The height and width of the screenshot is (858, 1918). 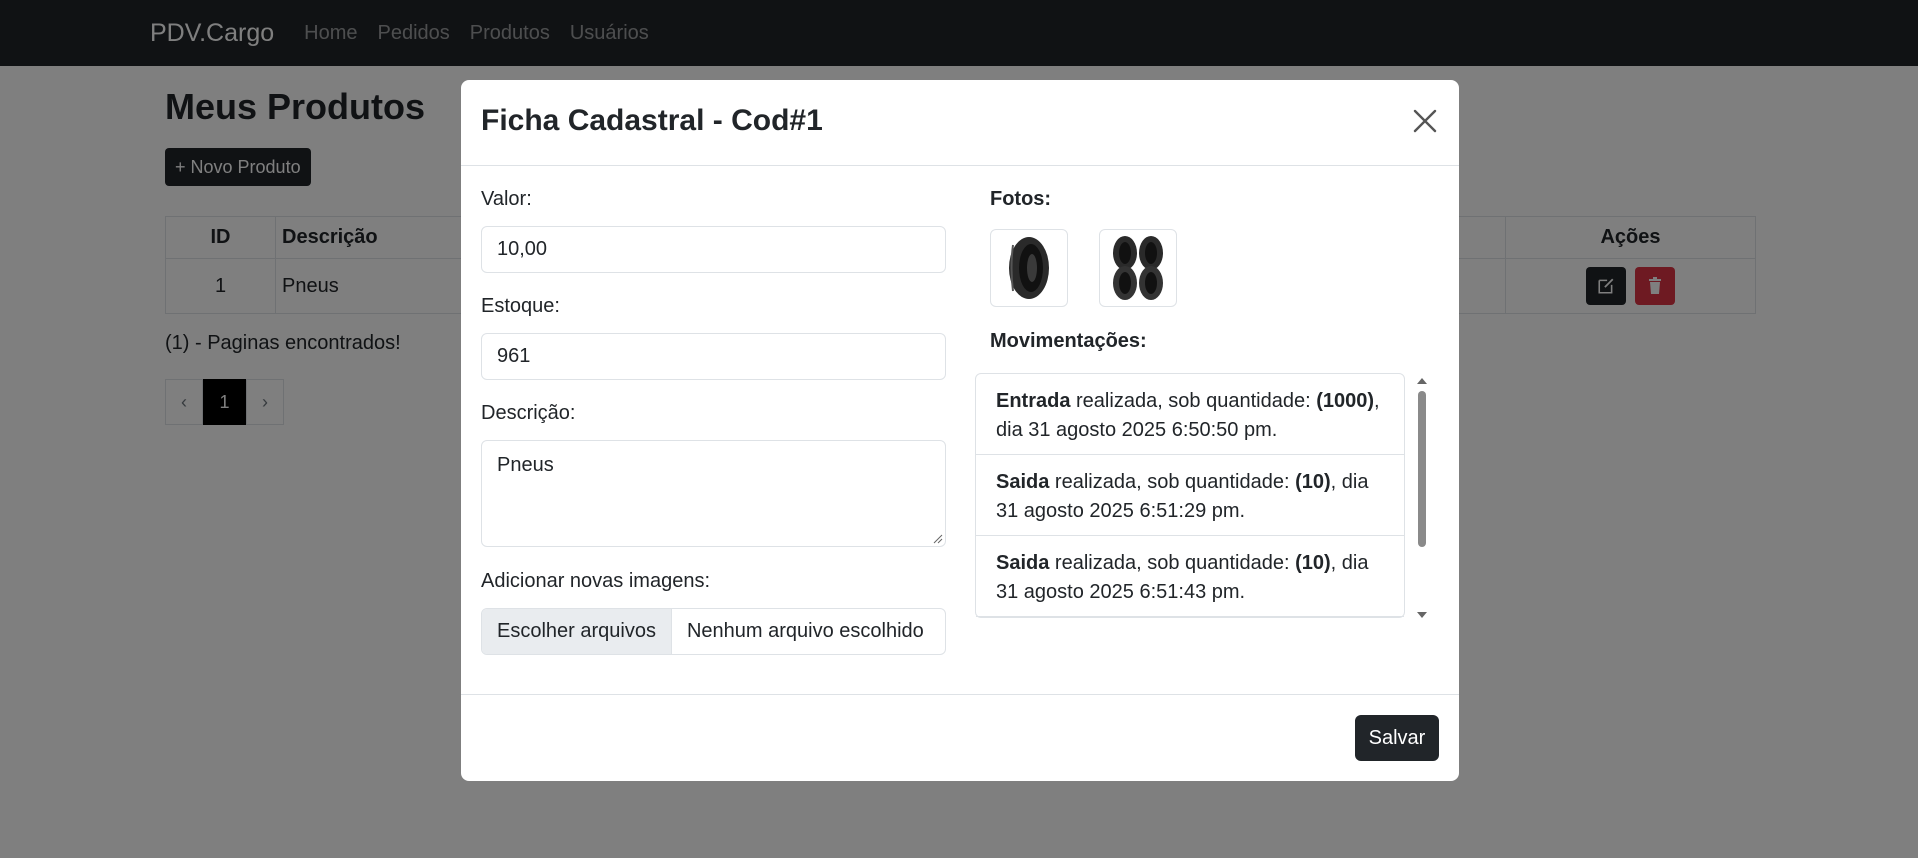 I want to click on fotos-label: Fotos:, so click(x=1021, y=199).